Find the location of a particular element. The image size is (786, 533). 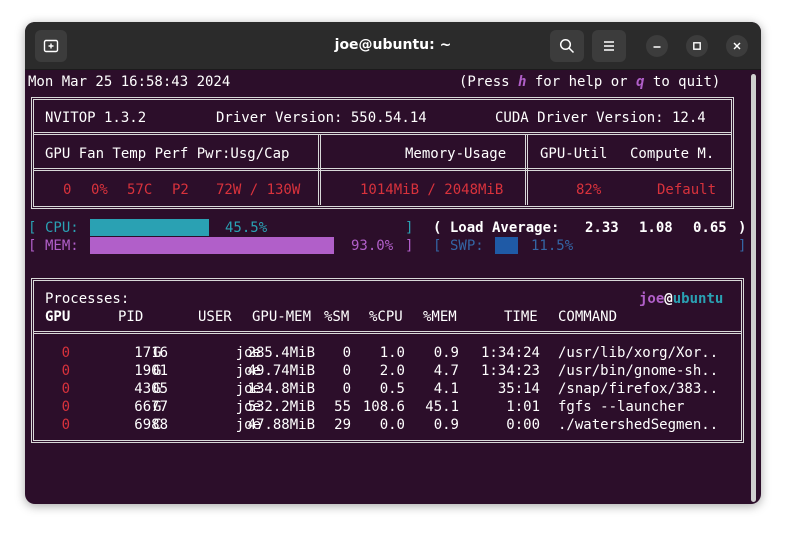

gpu-fan: 0% is located at coordinates (99, 190).